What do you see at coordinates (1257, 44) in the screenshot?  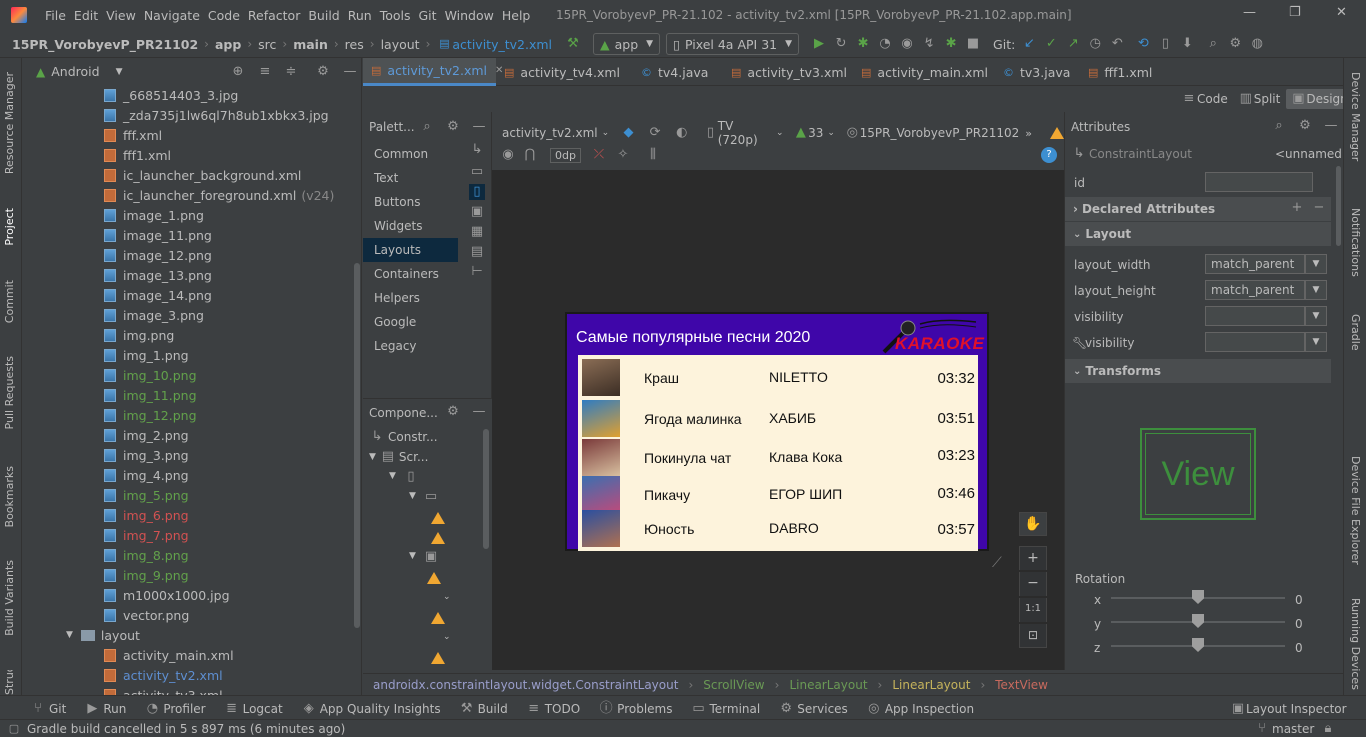 I see `account-icon: ◍` at bounding box center [1257, 44].